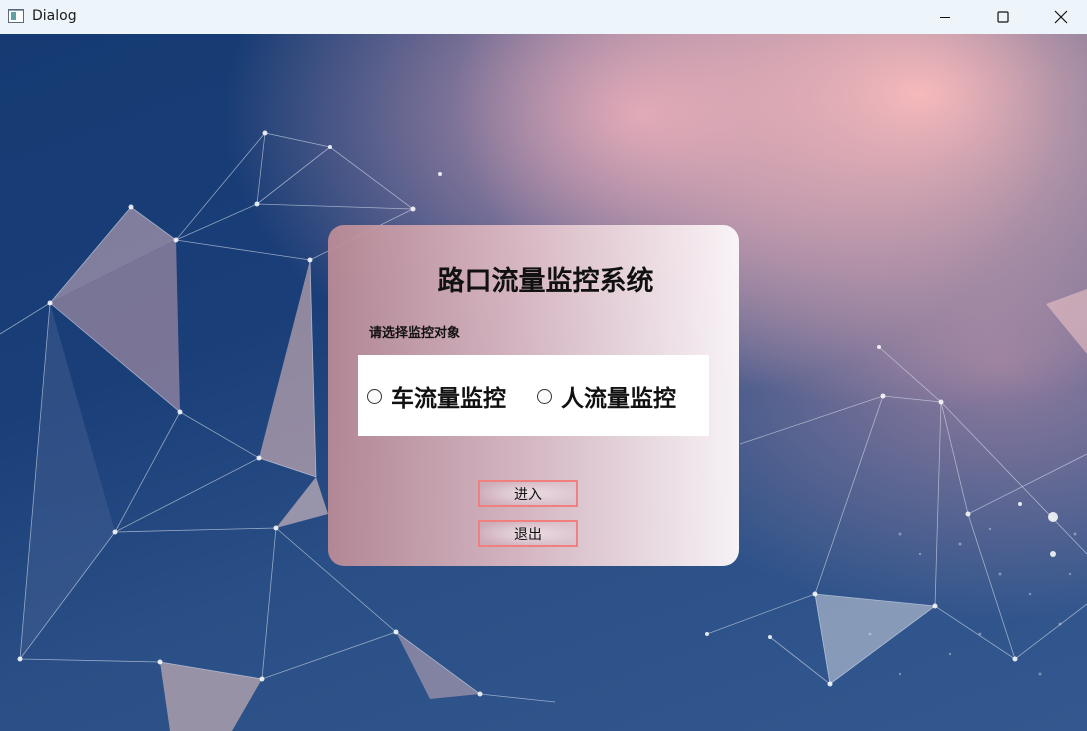  I want to click on window-title: Dialog, so click(54, 16).